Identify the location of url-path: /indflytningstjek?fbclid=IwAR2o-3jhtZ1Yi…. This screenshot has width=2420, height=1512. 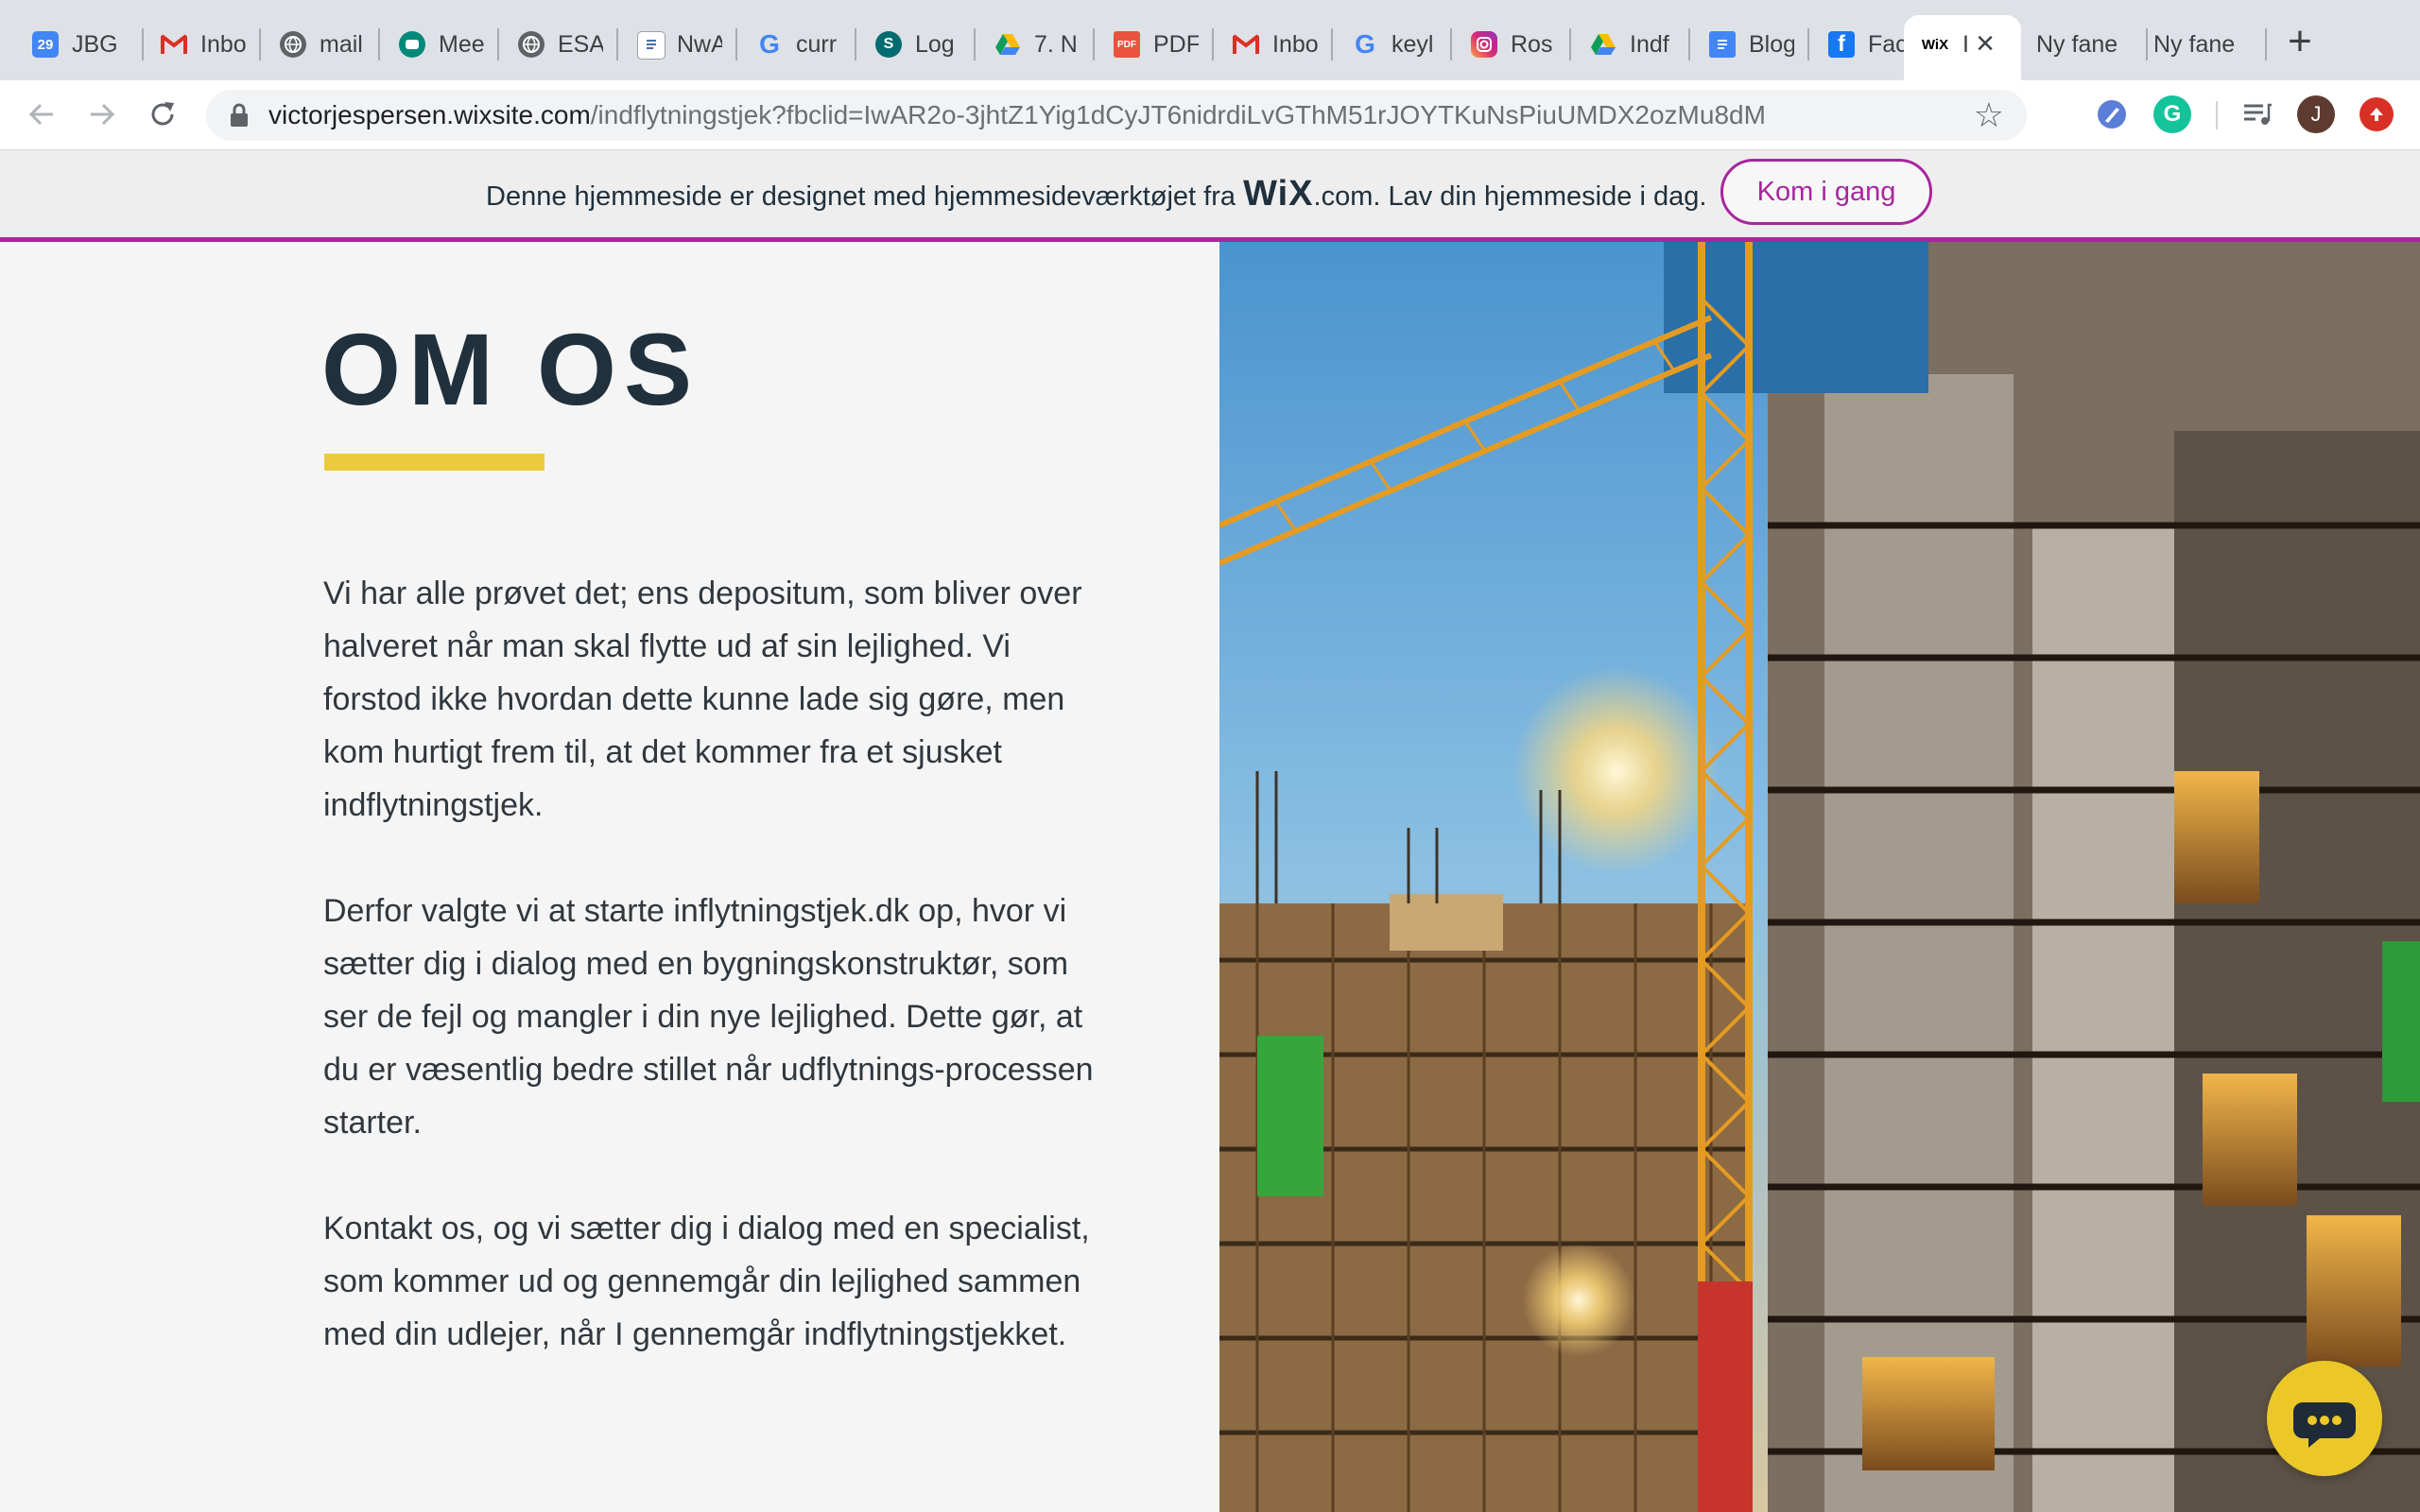
(1178, 114).